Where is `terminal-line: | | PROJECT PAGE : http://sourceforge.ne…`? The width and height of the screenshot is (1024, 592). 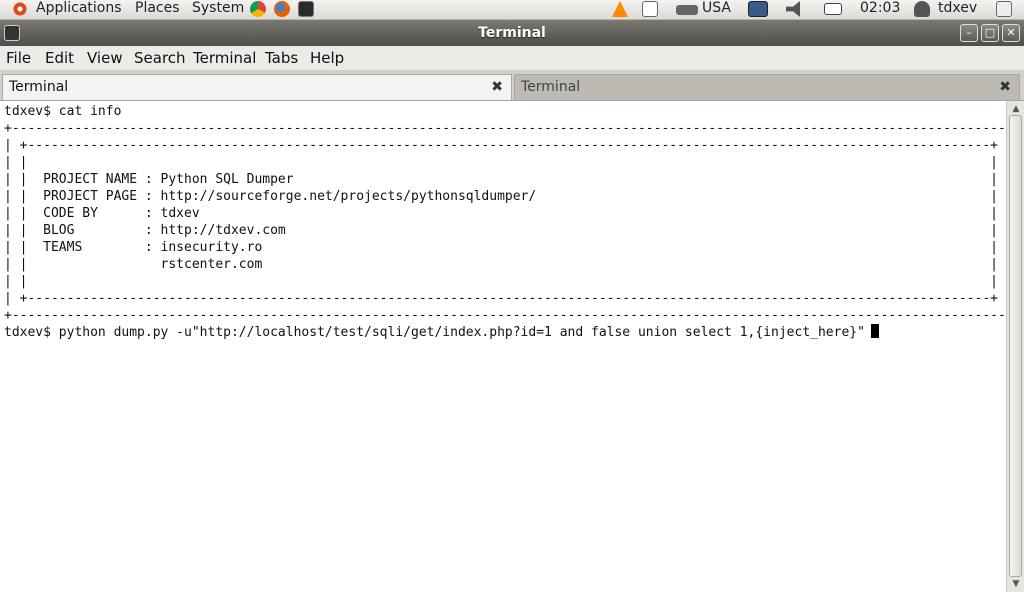 terminal-line: | | PROJECT PAGE : http://sourceforge.ne… is located at coordinates (505, 196).